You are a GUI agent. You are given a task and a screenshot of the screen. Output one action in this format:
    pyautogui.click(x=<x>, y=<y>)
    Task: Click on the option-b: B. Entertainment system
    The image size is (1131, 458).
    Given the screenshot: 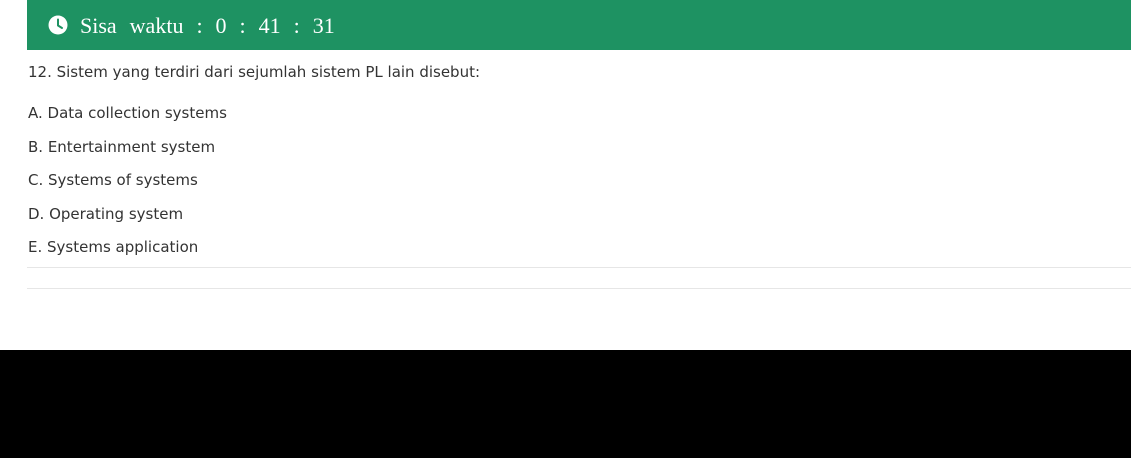 What is the action you would take?
    pyautogui.click(x=127, y=153)
    